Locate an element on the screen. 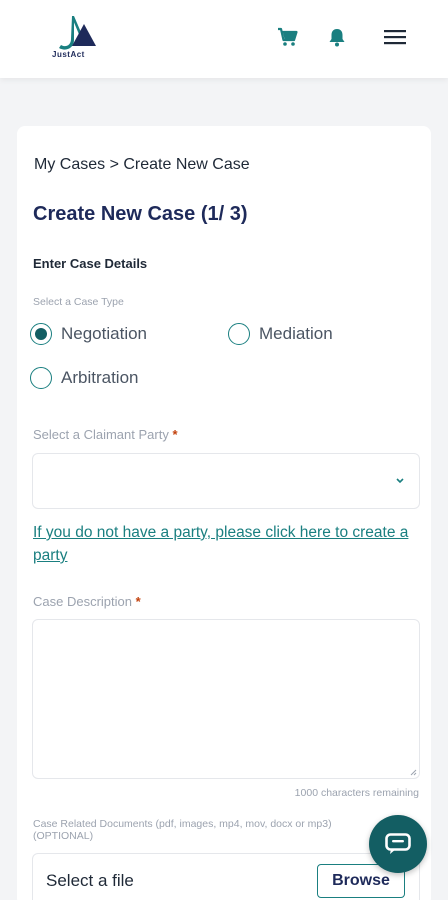  description-label: Case Description * is located at coordinates (87, 601).